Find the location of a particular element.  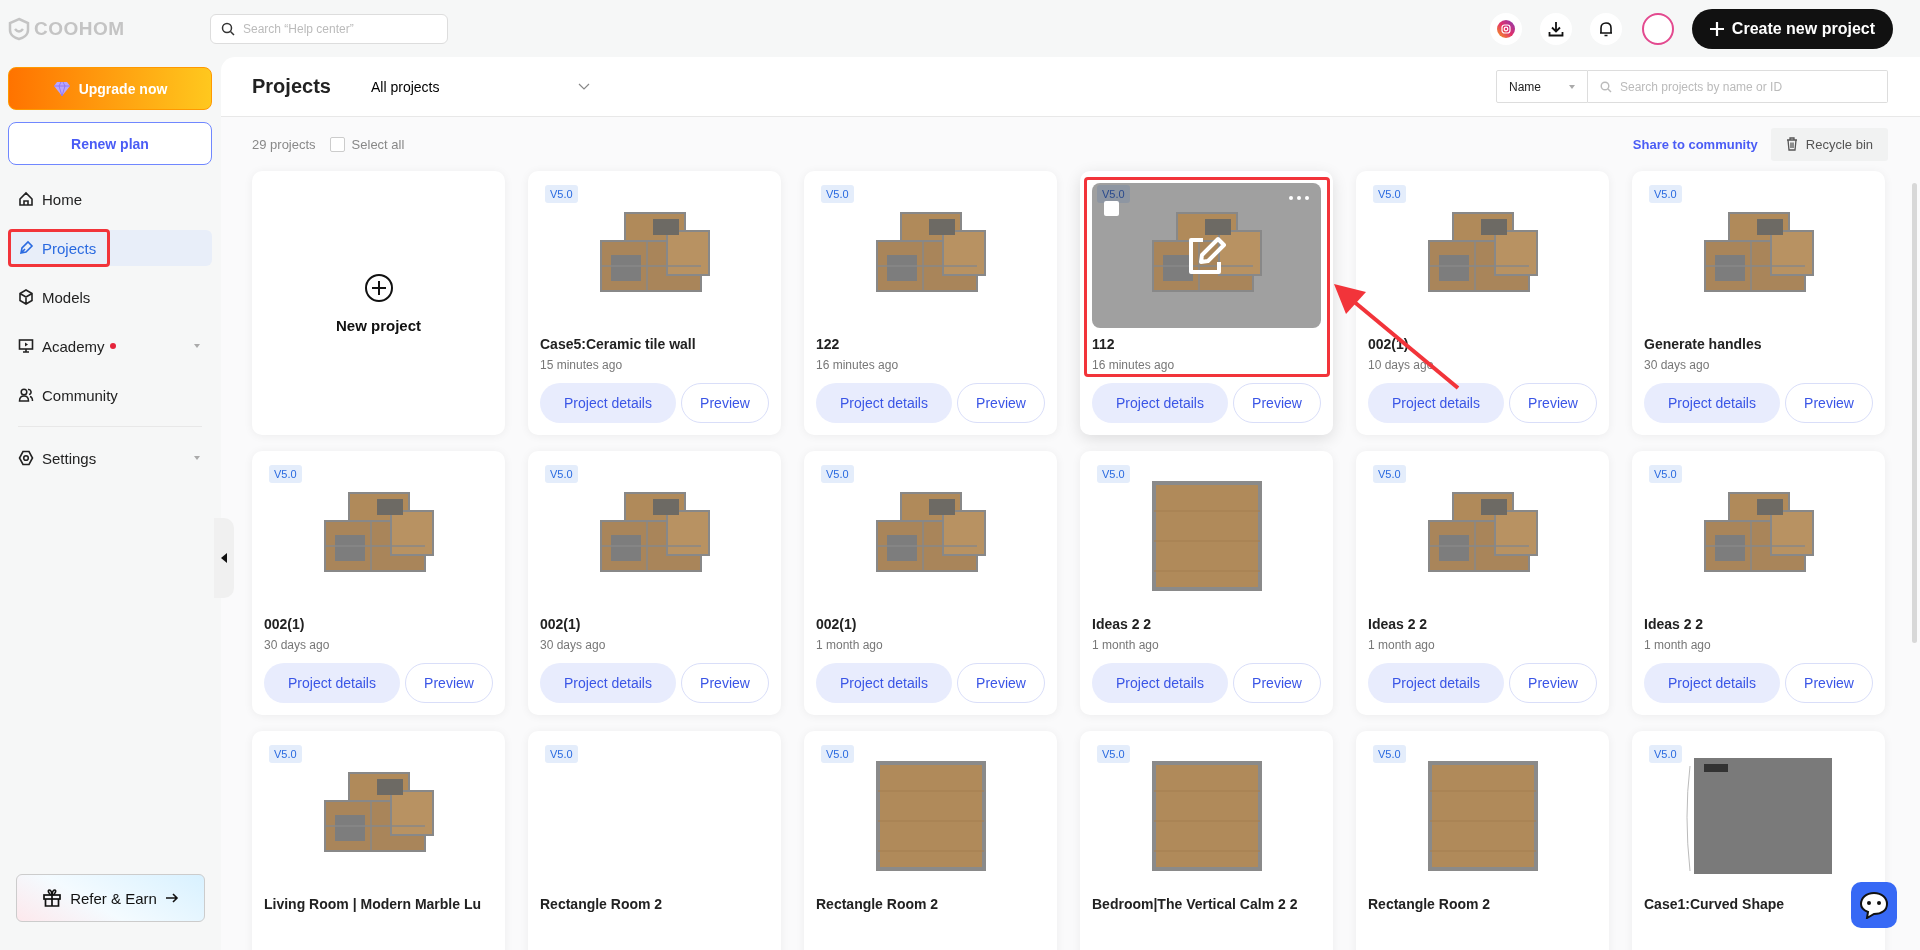

page-title: Projects is located at coordinates (292, 86).